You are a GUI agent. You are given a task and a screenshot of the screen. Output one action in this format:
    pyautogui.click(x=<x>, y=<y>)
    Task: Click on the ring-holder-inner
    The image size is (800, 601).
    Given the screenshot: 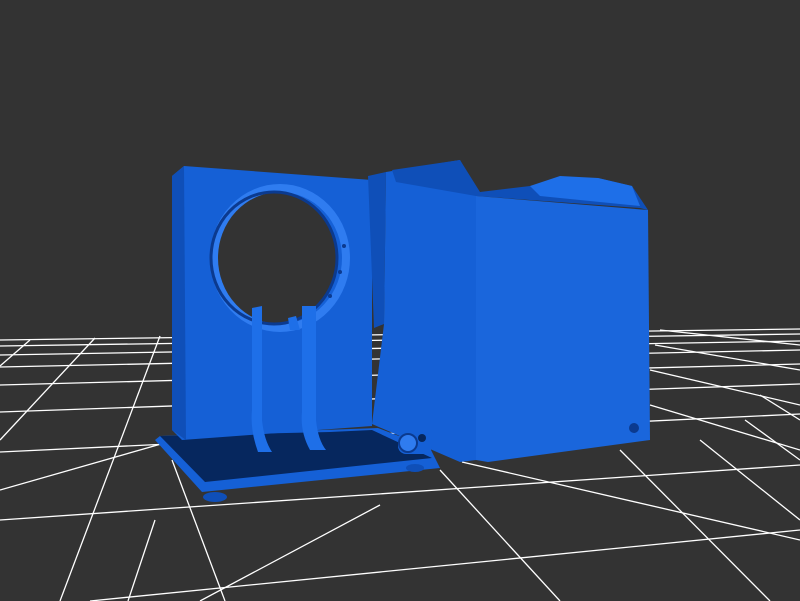 What is the action you would take?
    pyautogui.click(x=274, y=258)
    